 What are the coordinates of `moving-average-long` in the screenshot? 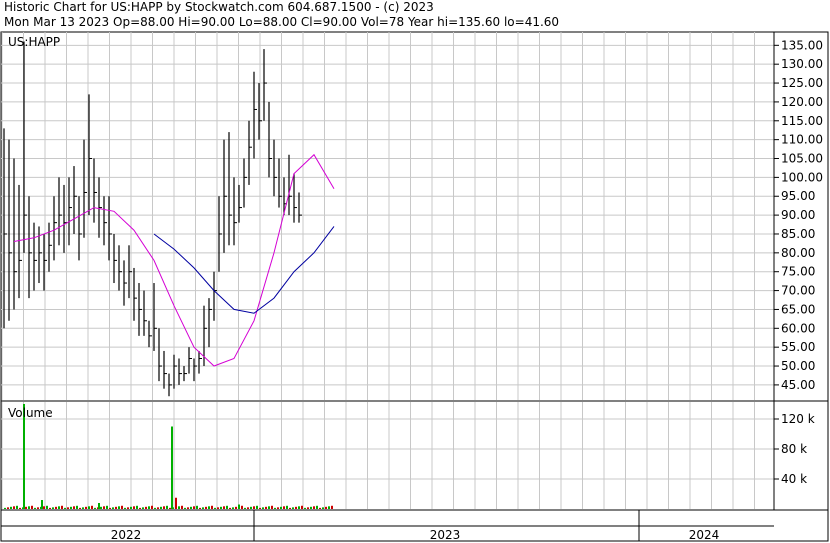 It's located at (244, 270).